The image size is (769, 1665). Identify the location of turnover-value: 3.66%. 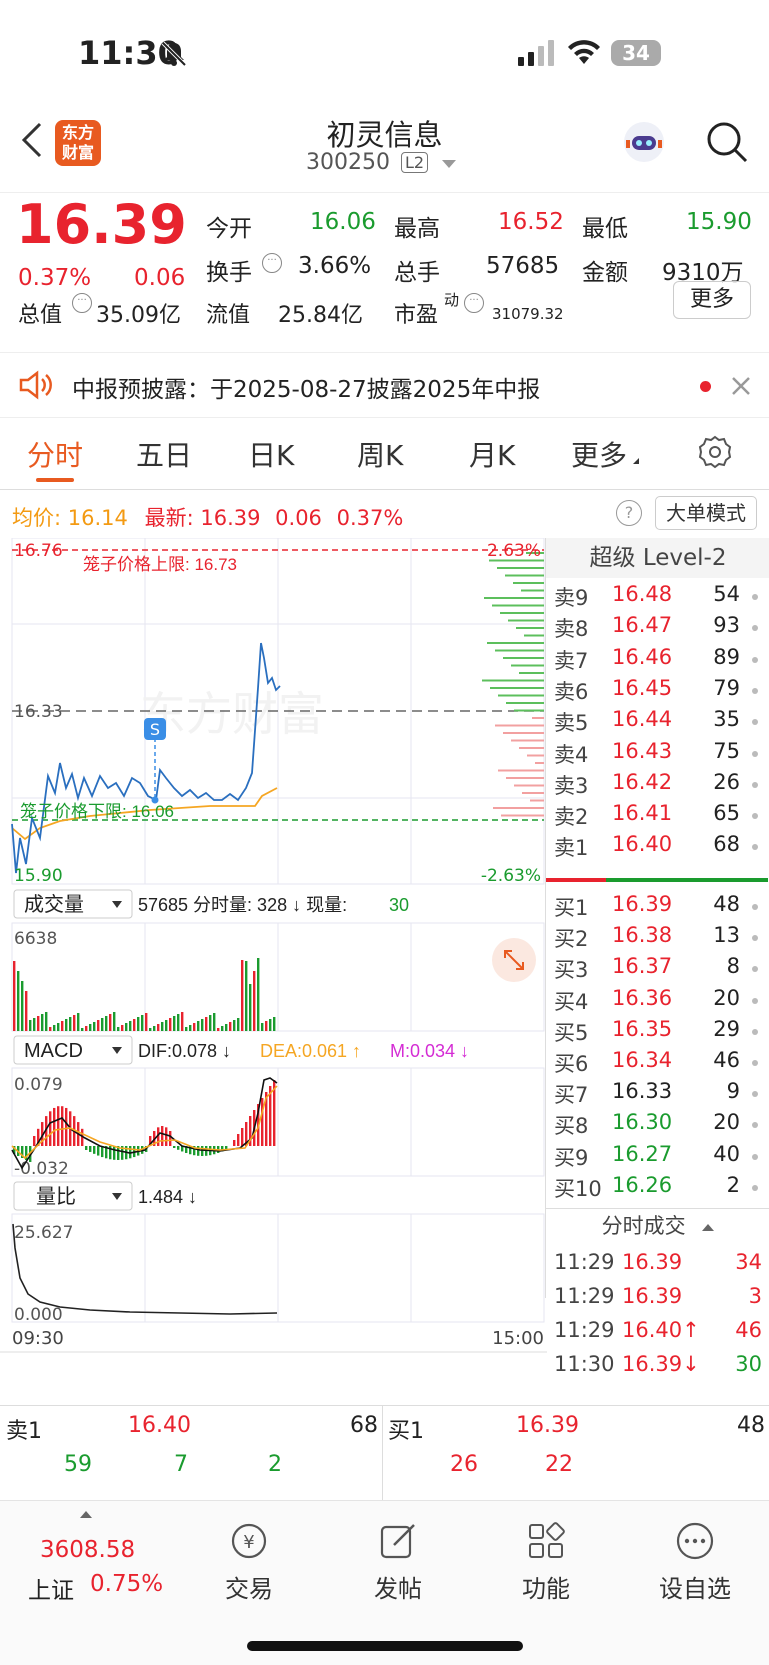
(335, 266).